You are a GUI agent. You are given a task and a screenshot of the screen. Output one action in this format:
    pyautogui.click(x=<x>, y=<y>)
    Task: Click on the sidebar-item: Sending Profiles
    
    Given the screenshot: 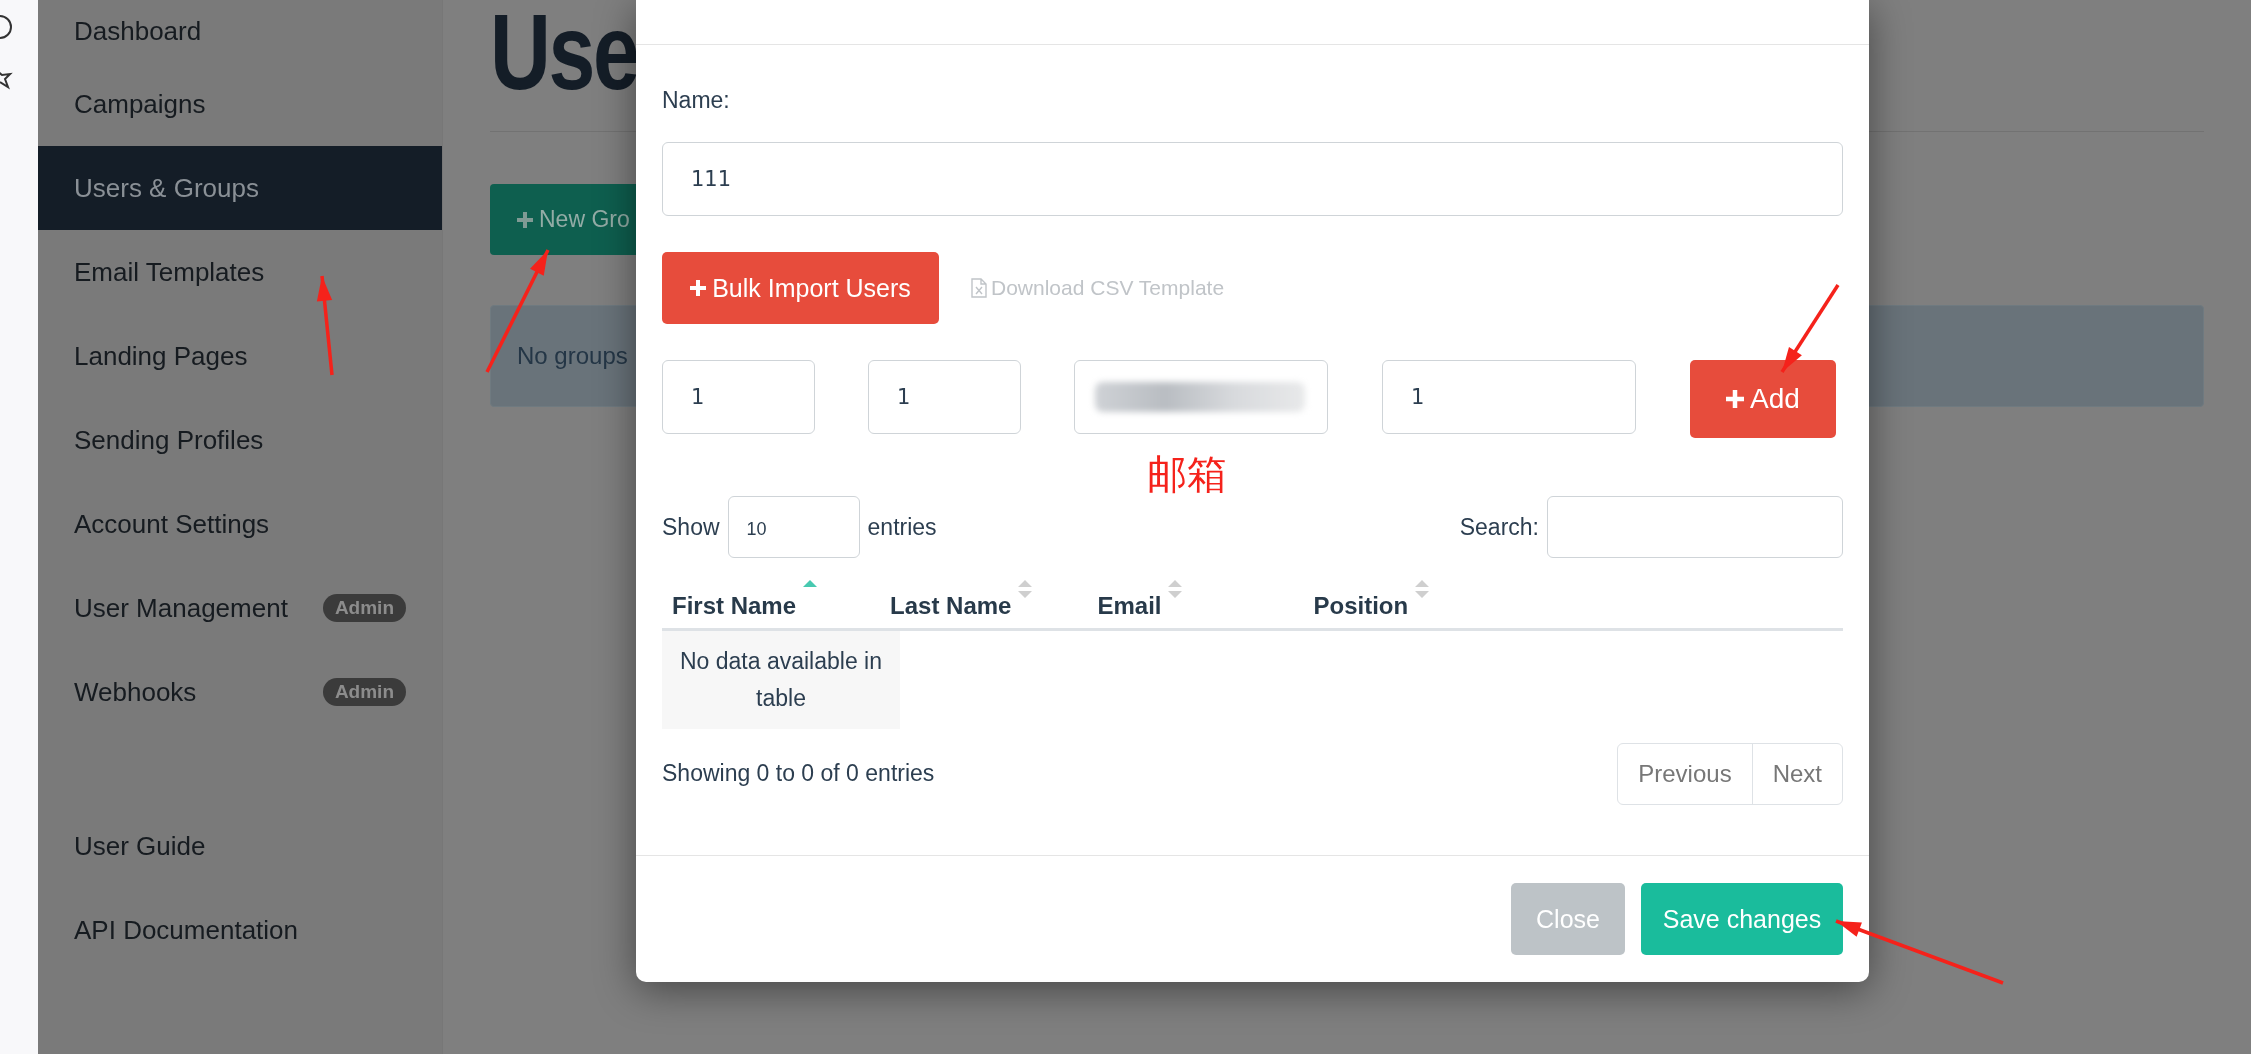 What is the action you would take?
    pyautogui.click(x=240, y=440)
    